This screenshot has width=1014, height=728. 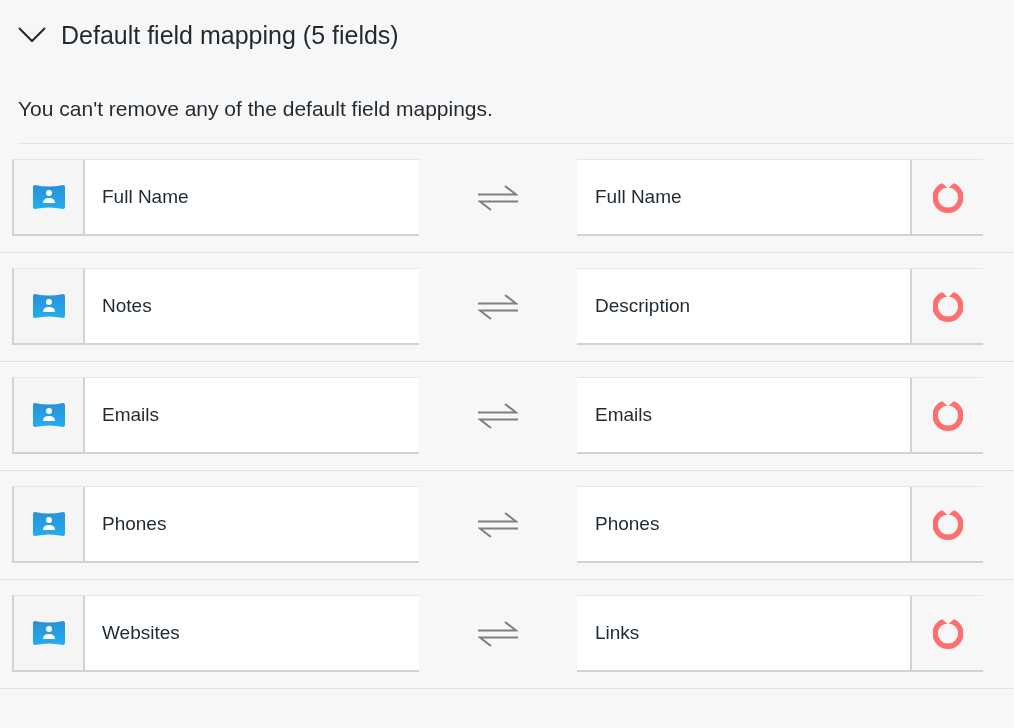 I want to click on section-title: Default field mapping (5 fields), so click(x=230, y=35).